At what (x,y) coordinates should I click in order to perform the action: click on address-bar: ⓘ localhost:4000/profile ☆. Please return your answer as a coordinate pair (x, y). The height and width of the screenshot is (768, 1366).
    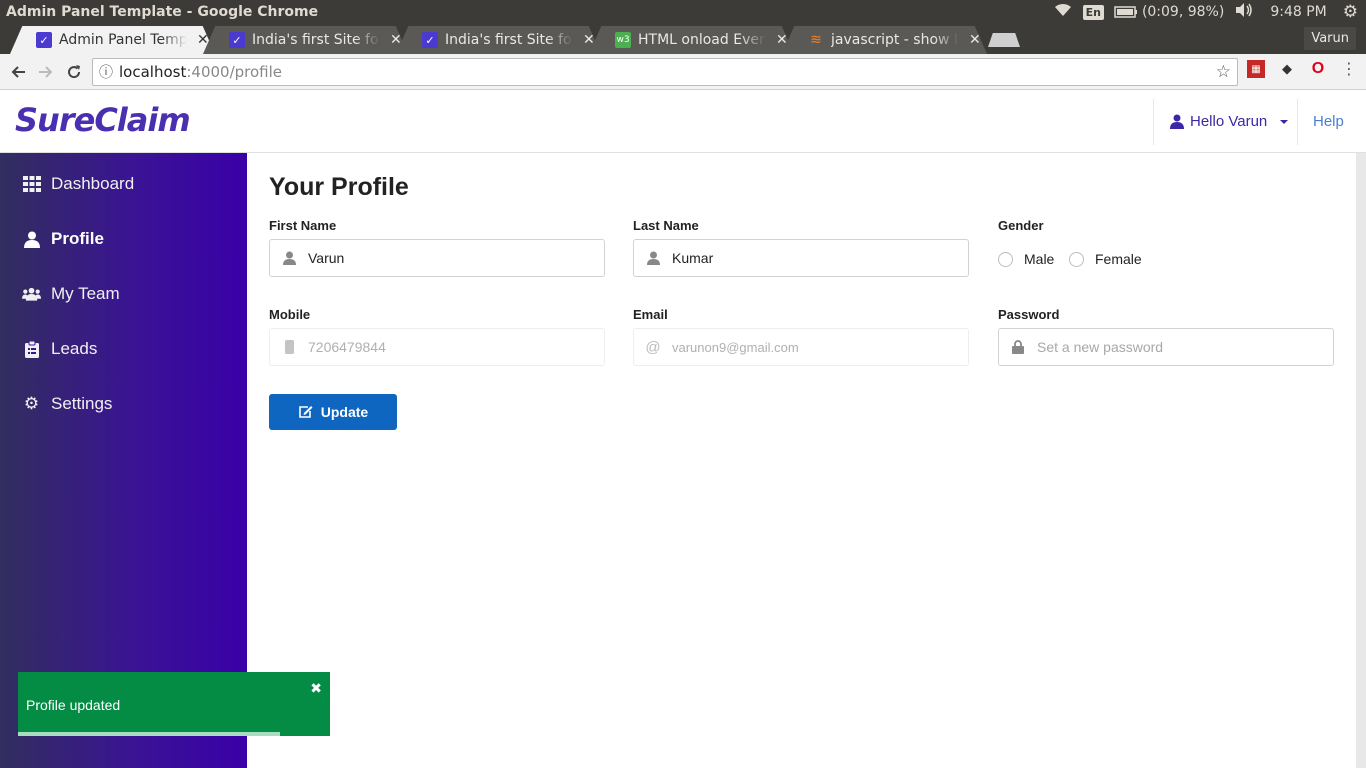
    Looking at the image, I should click on (665, 72).